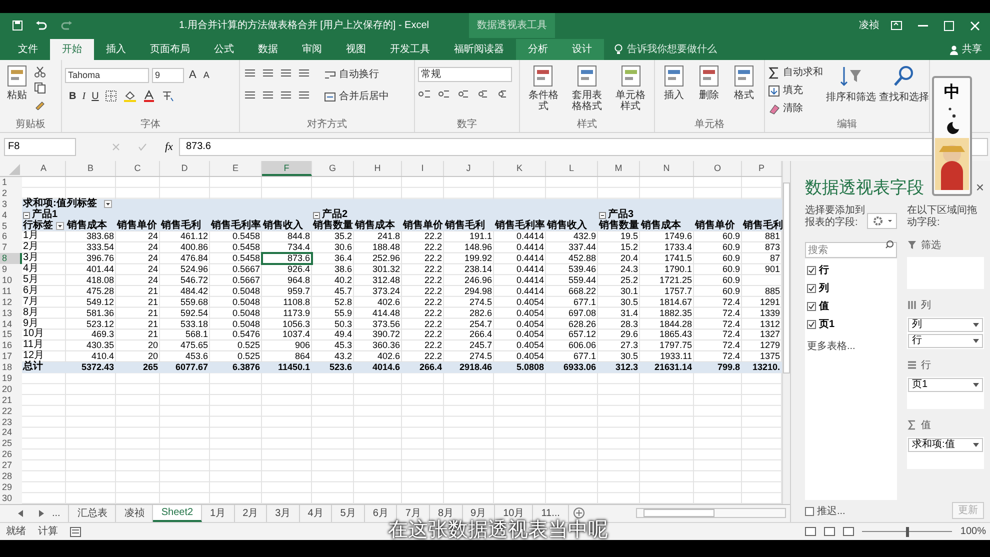 This screenshot has height=557, width=990. I want to click on normal-view-icon, so click(810, 531).